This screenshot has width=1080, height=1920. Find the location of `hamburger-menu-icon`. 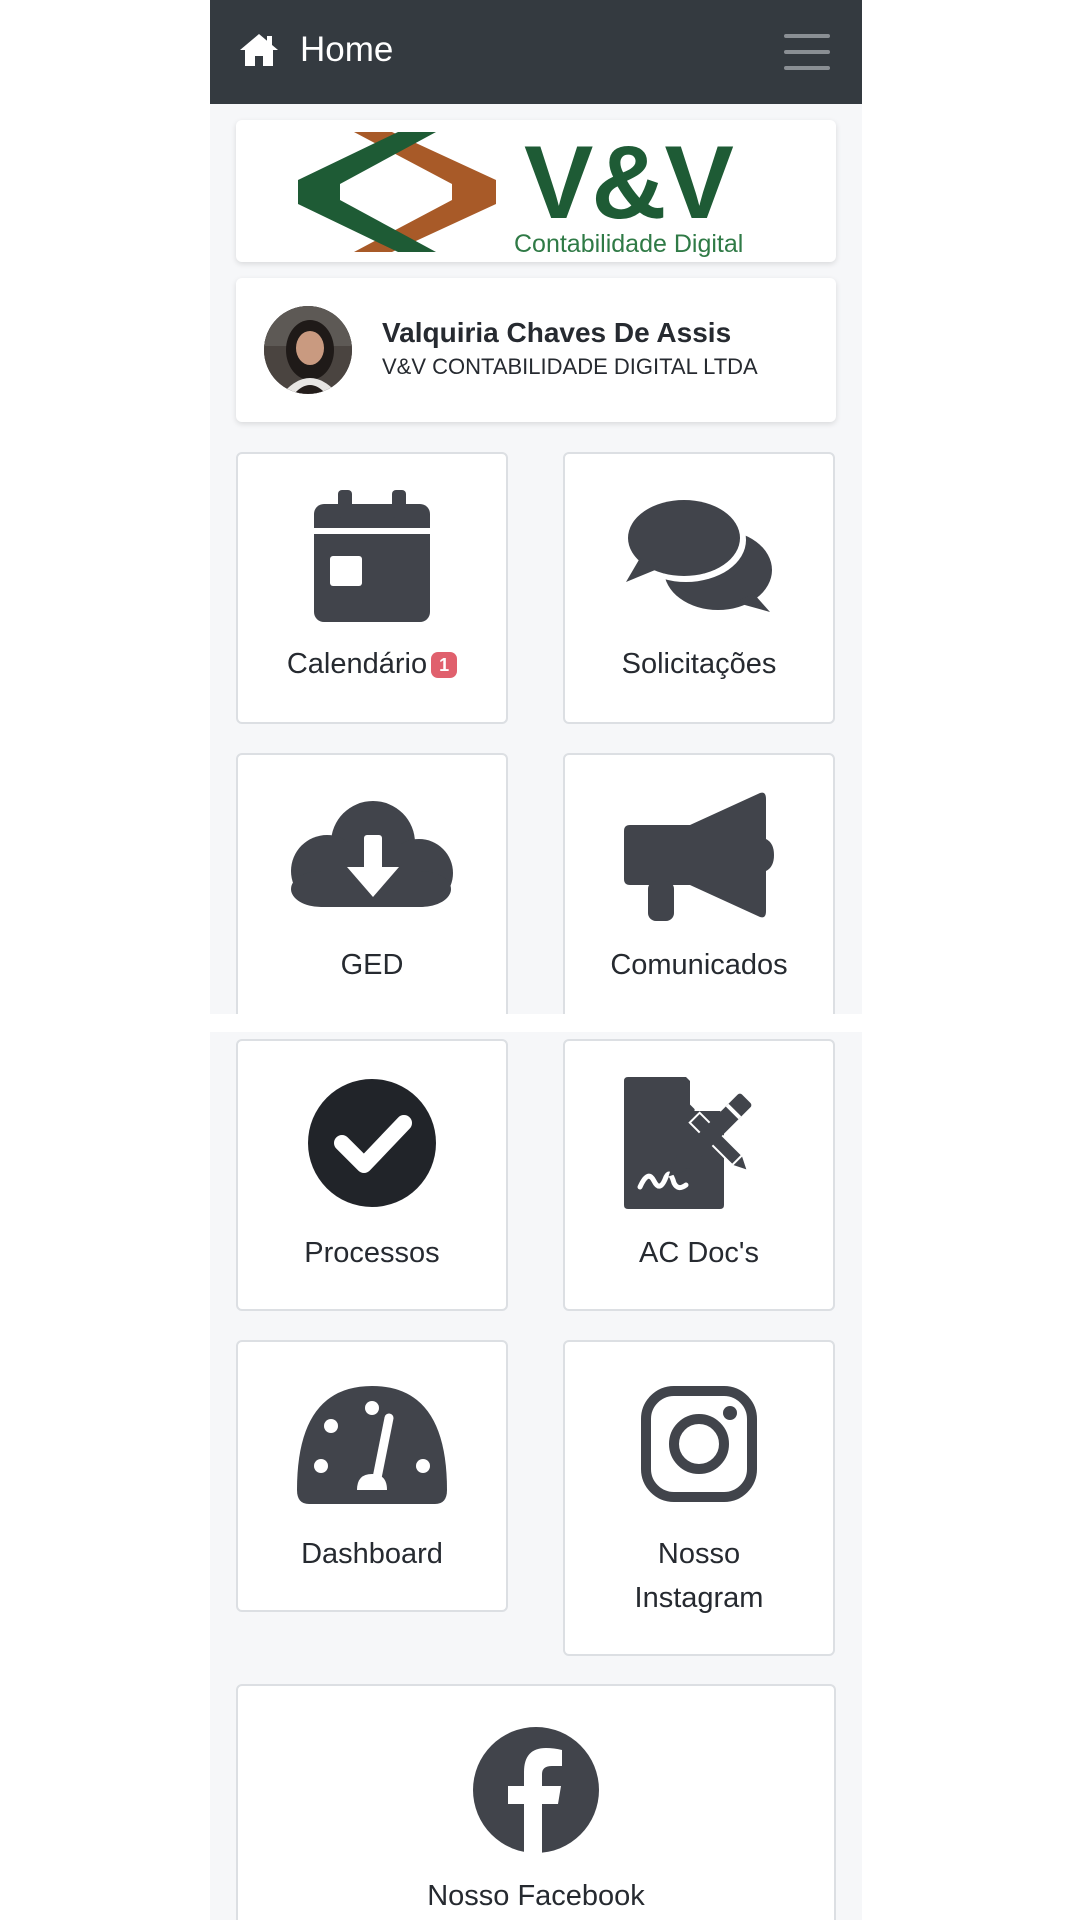

hamburger-menu-icon is located at coordinates (807, 52).